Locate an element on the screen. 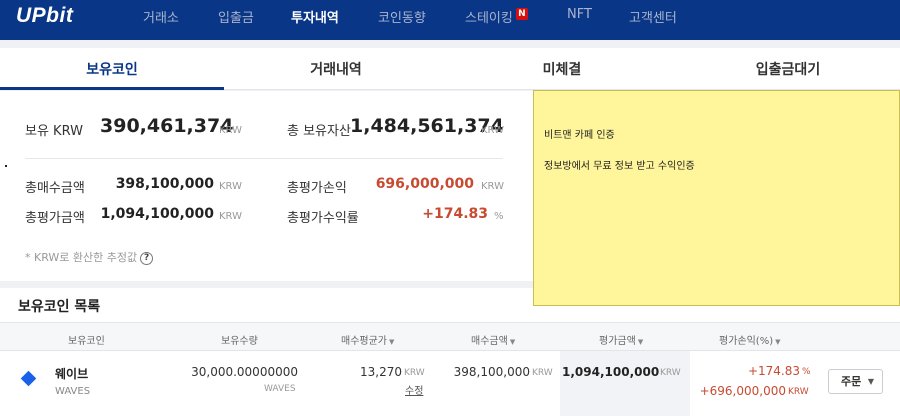  buy-total-unit: KRW is located at coordinates (230, 186).